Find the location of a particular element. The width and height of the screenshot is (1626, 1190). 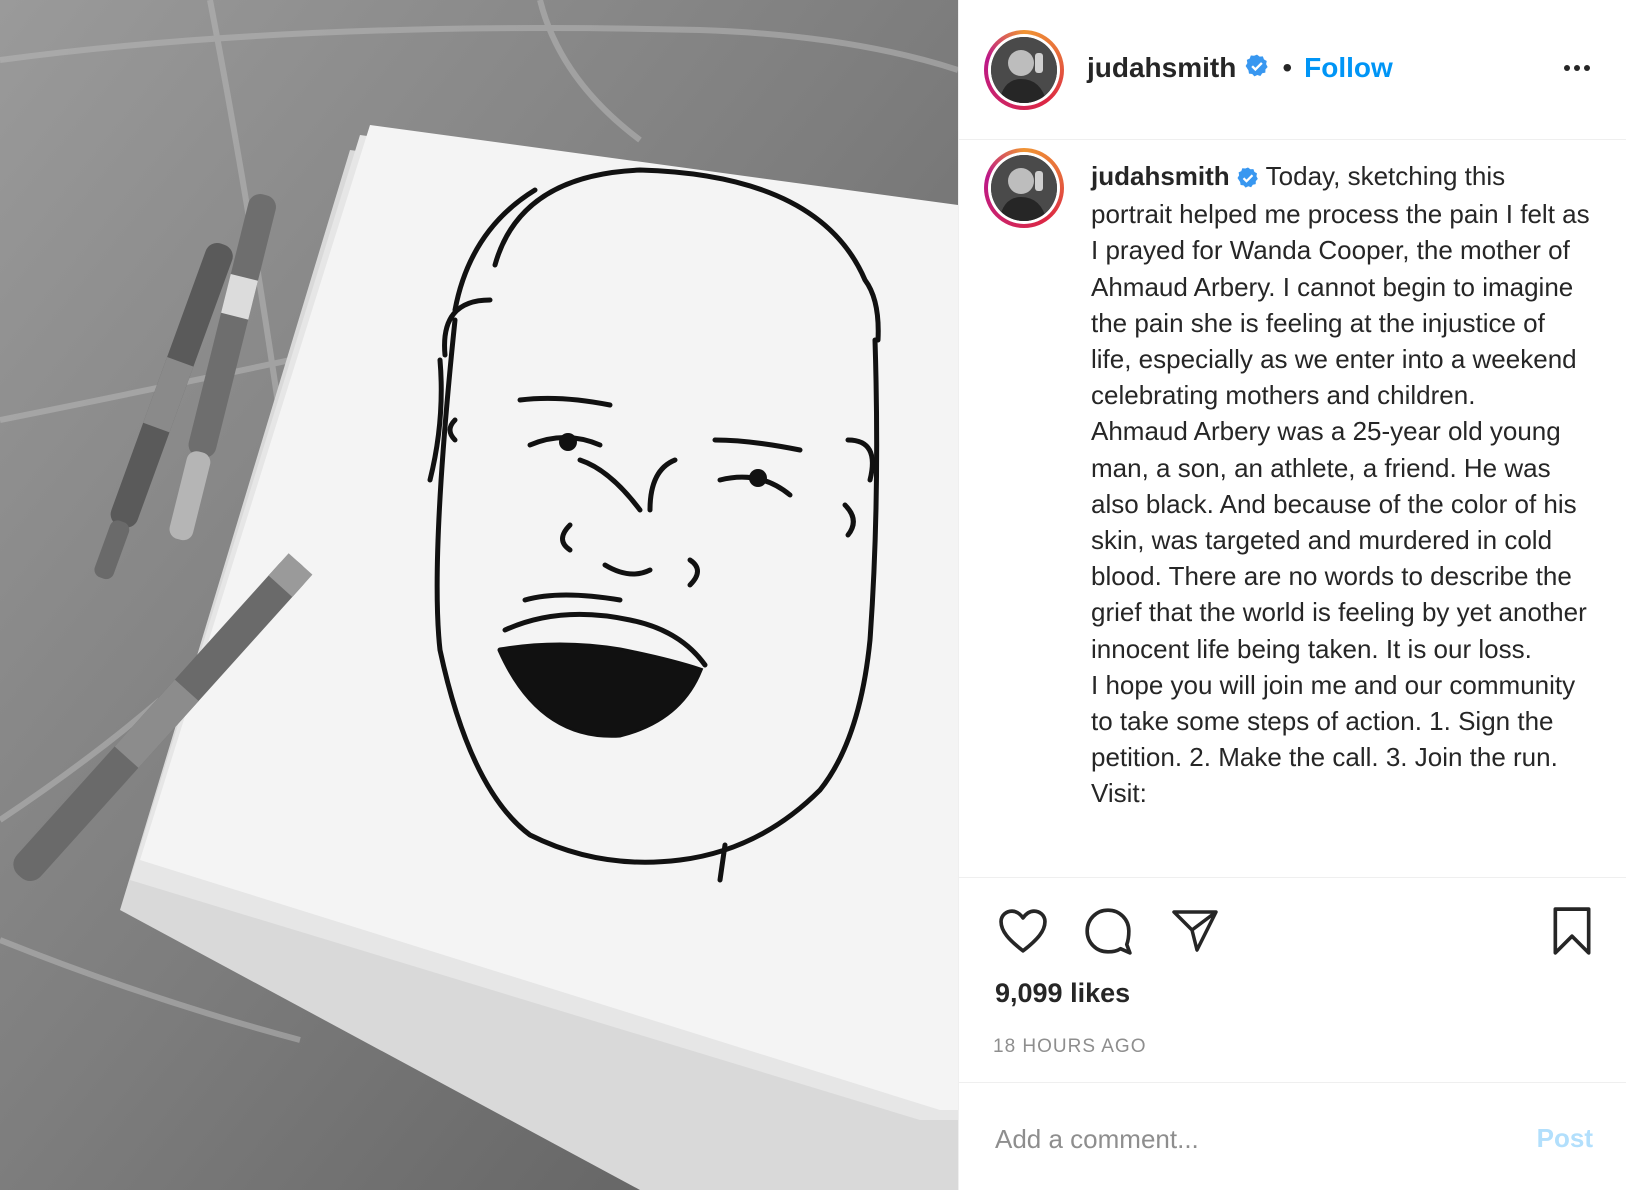

send-icon is located at coordinates (1195, 931).